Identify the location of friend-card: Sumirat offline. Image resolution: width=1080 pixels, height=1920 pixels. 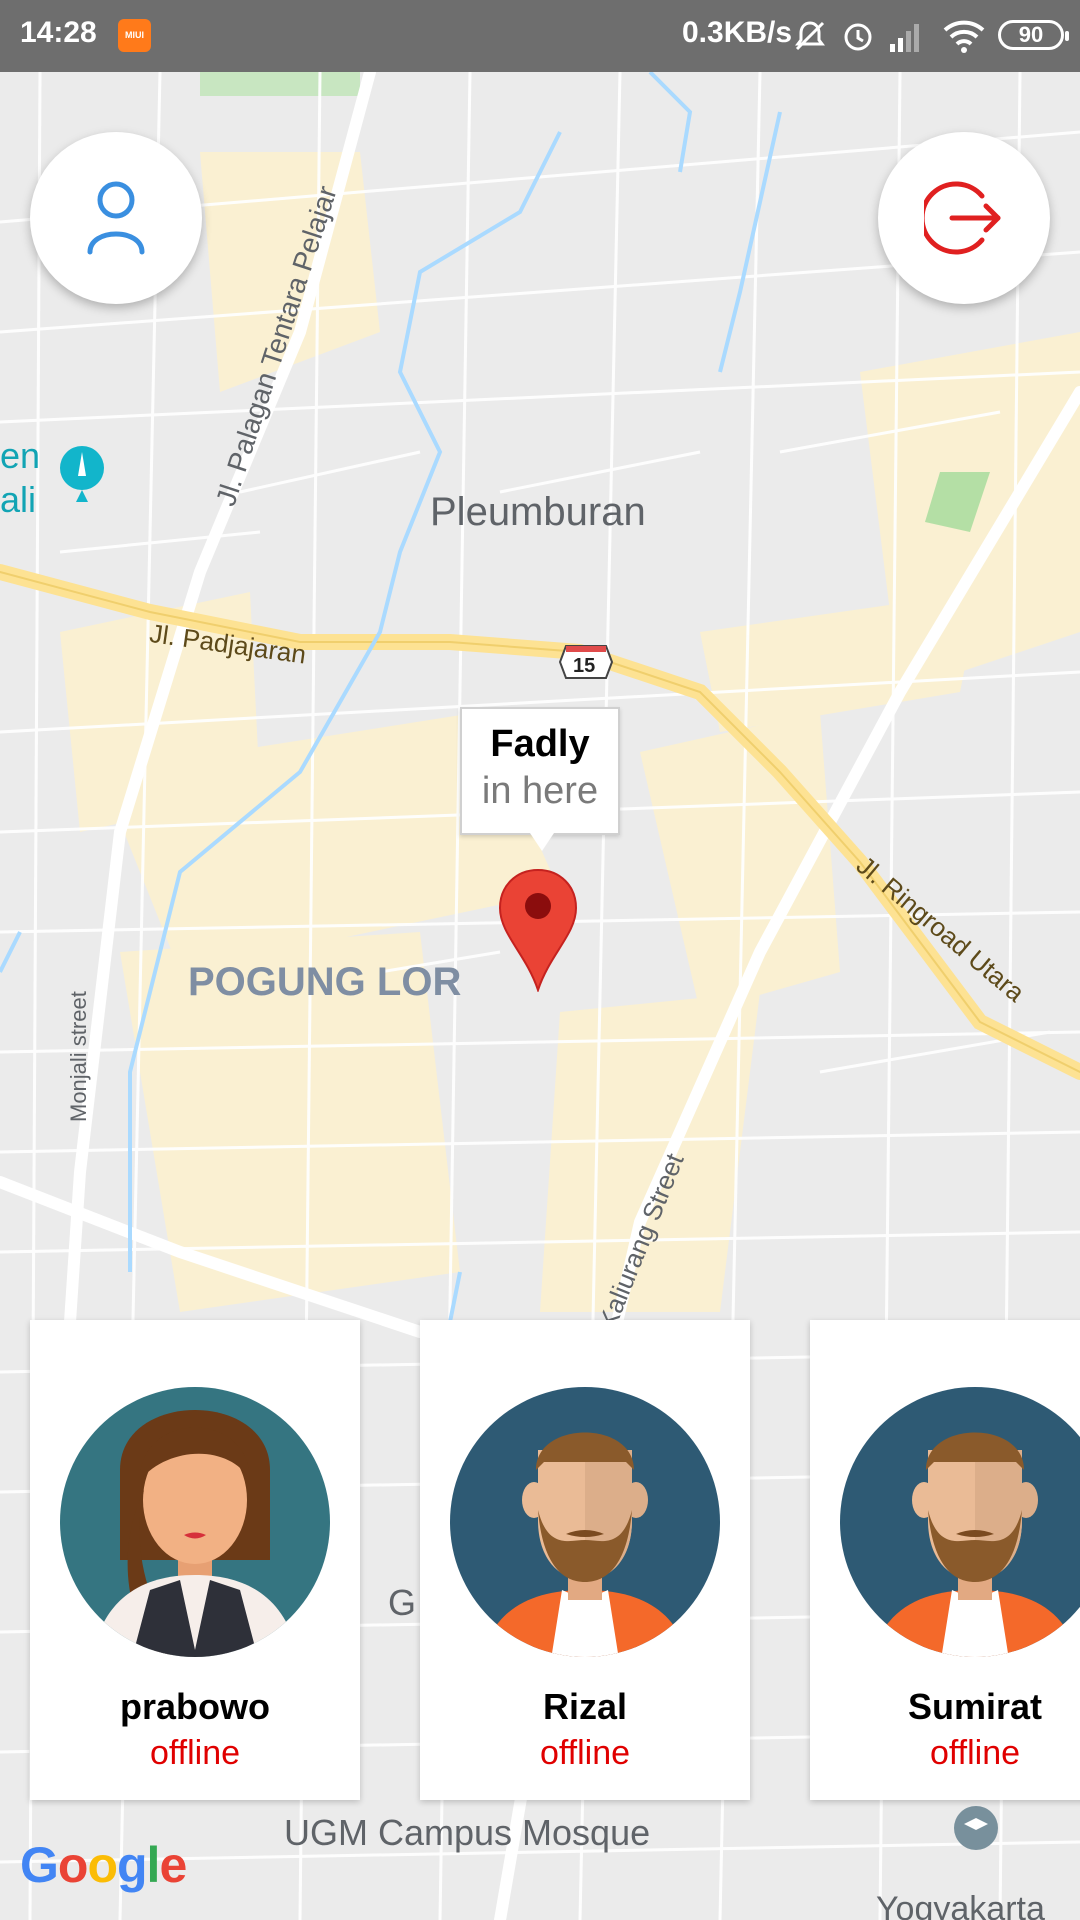
(945, 1560).